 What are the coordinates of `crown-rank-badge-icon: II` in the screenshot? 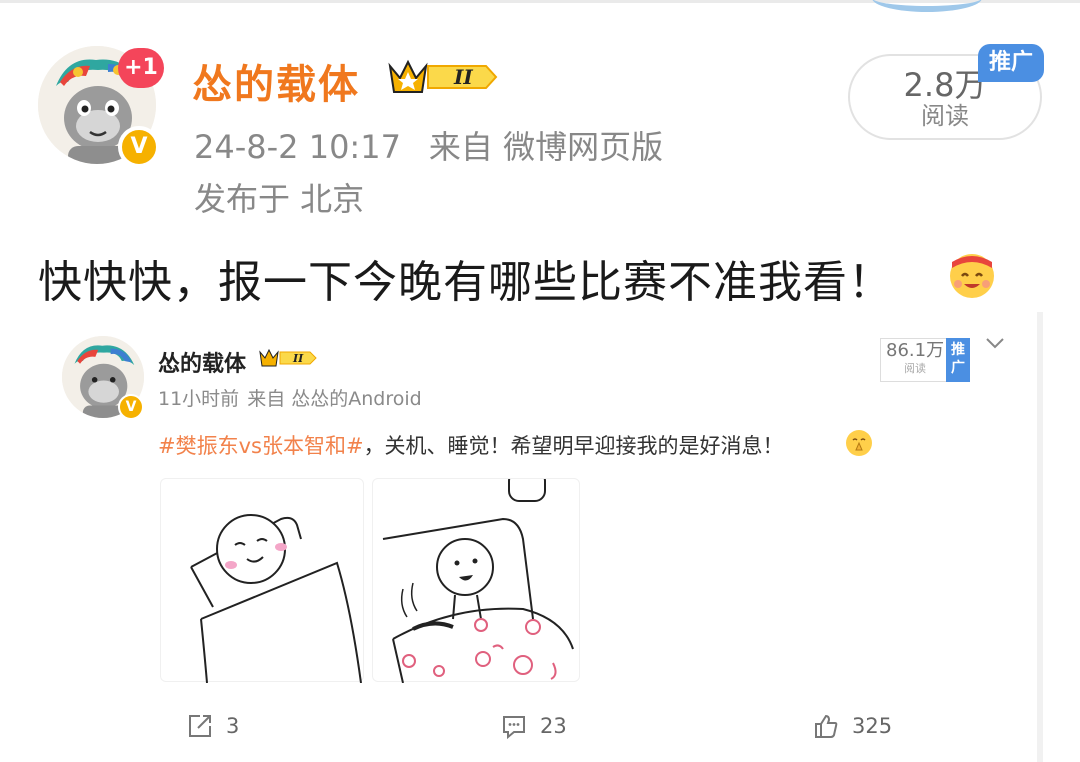 It's located at (443, 76).